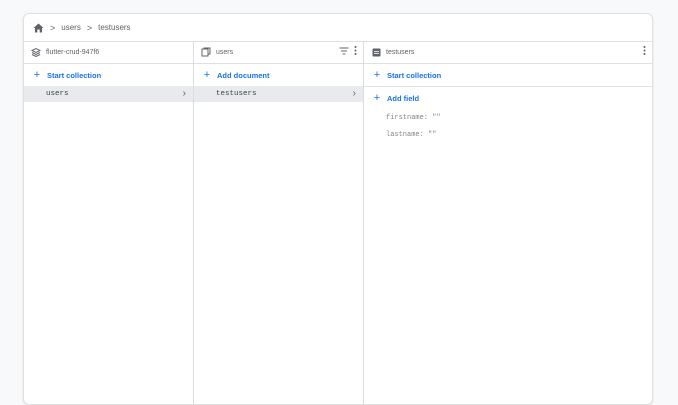 The height and width of the screenshot is (405, 678). What do you see at coordinates (344, 52) in the screenshot?
I see `filter-icon` at bounding box center [344, 52].